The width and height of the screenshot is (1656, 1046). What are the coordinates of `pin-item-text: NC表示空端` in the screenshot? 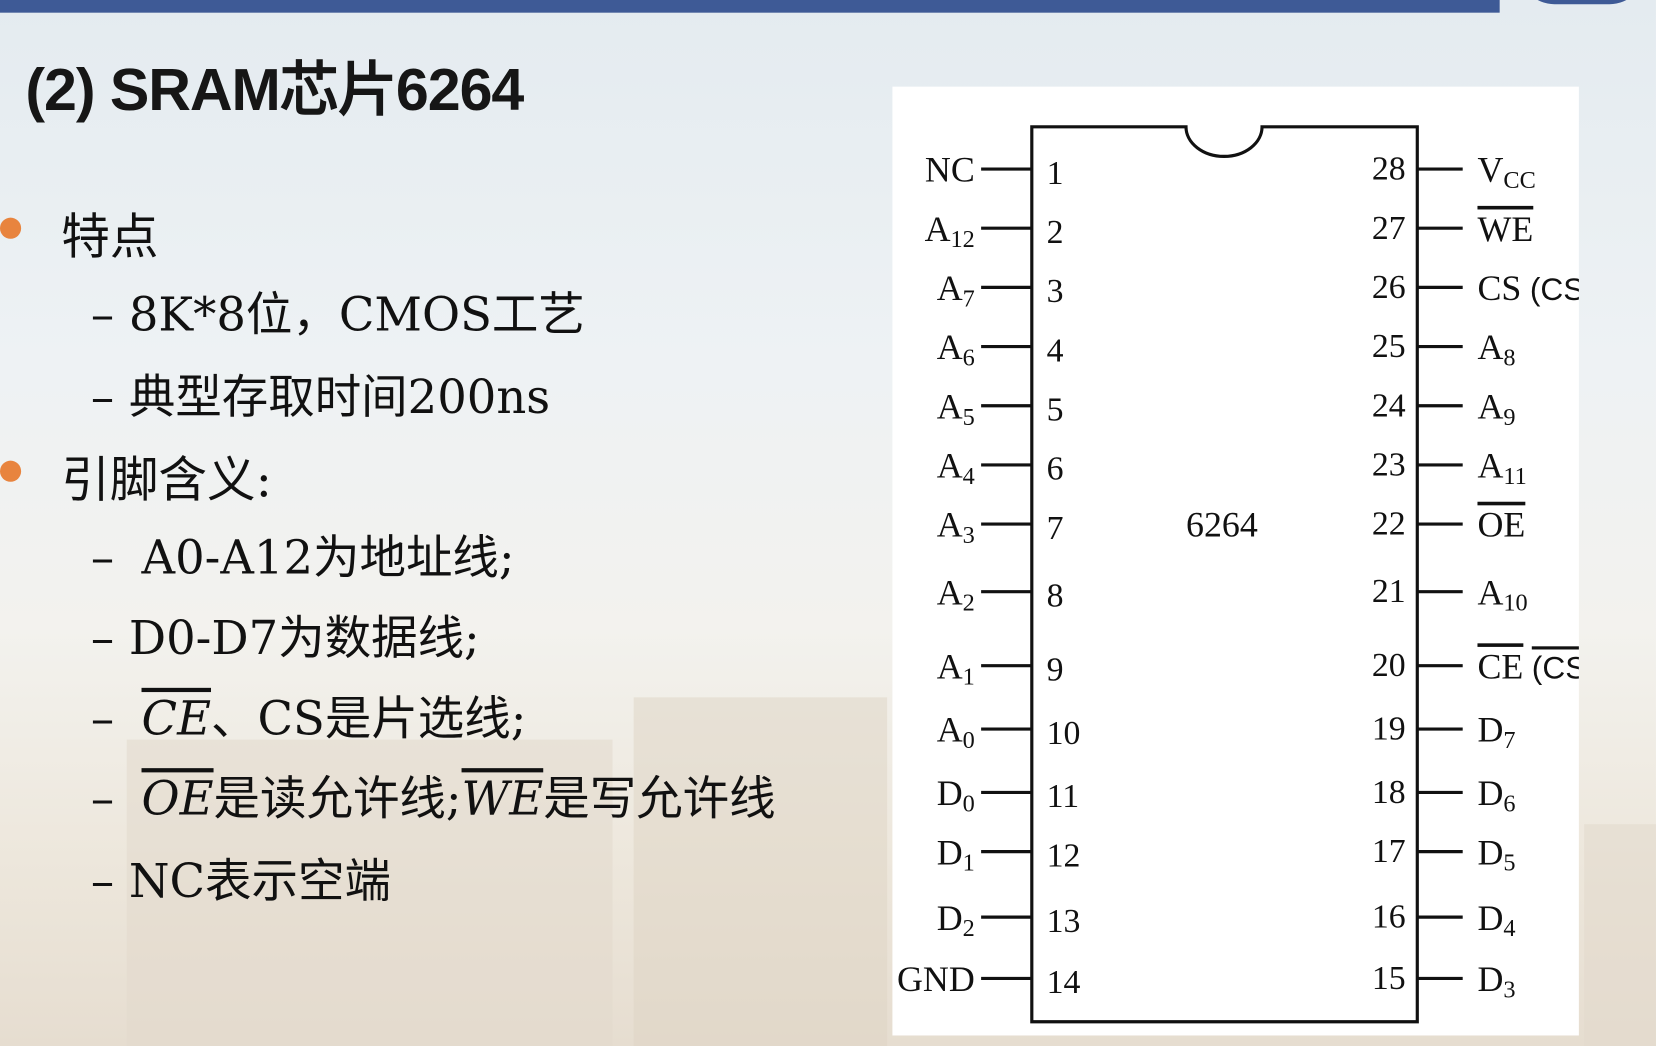 It's located at (259, 881).